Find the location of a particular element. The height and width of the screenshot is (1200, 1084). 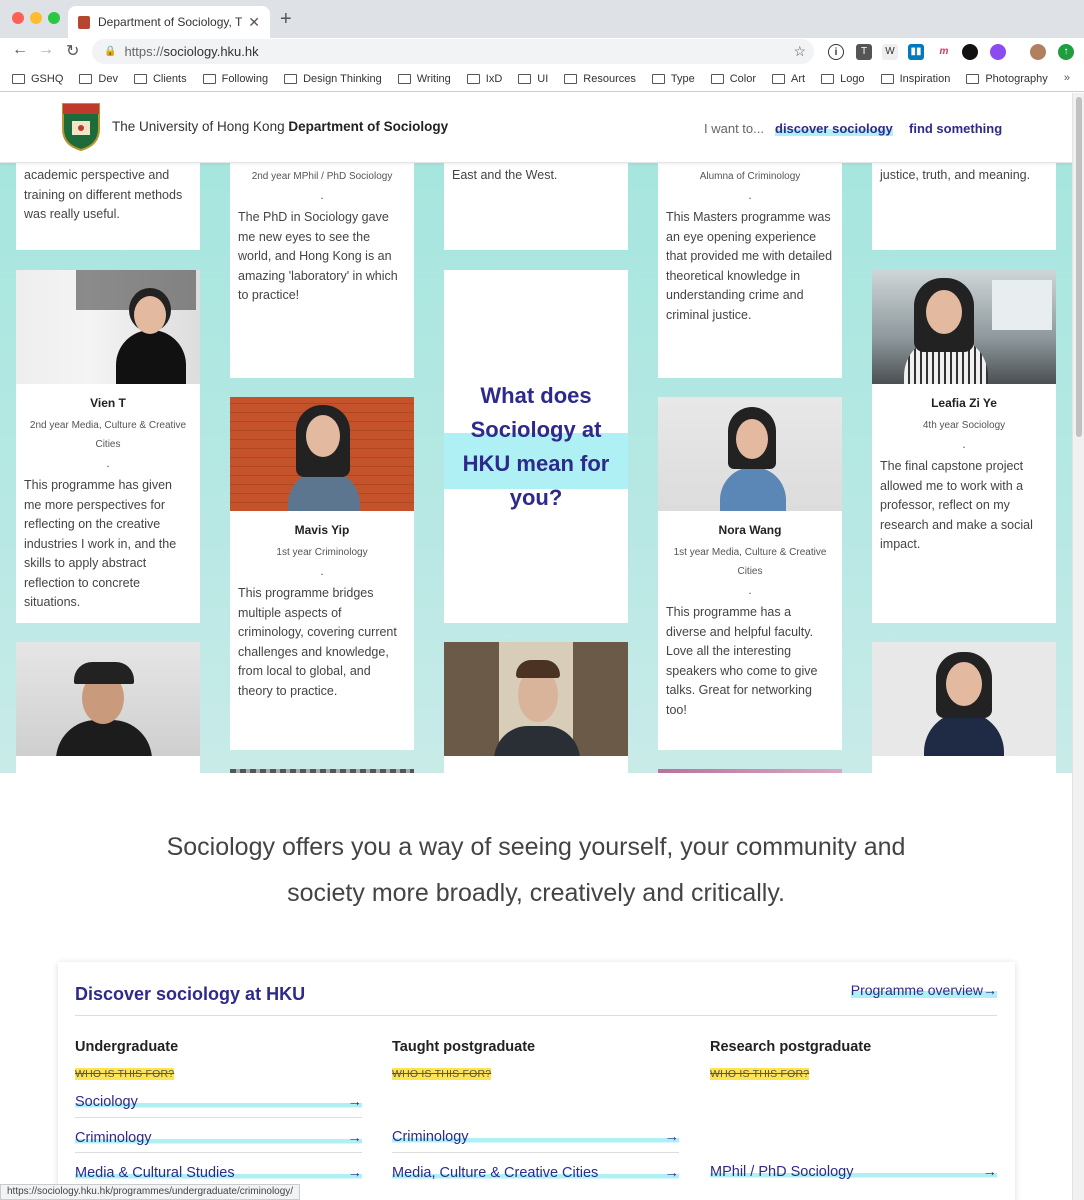

bookmark-folder: Resources is located at coordinates (600, 79).